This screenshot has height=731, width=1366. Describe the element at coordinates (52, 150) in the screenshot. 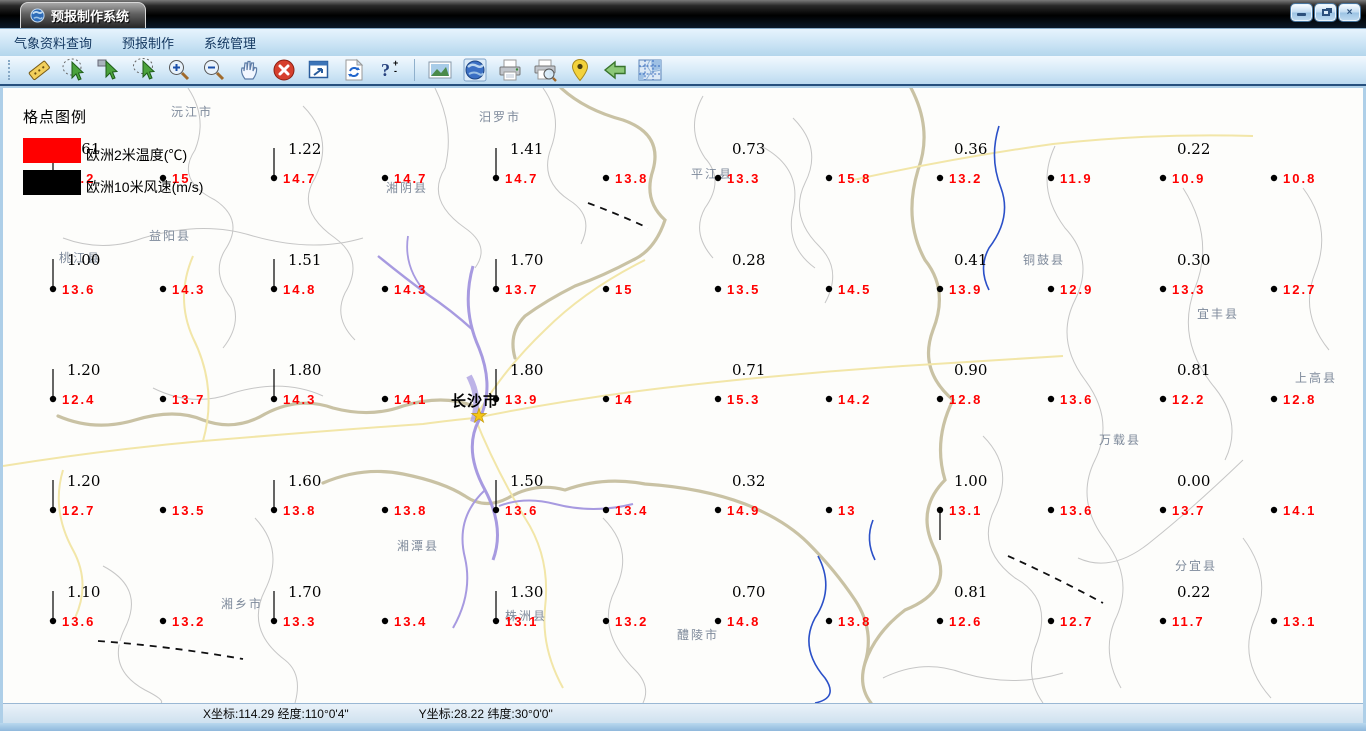

I see `temperature-swatch` at that location.